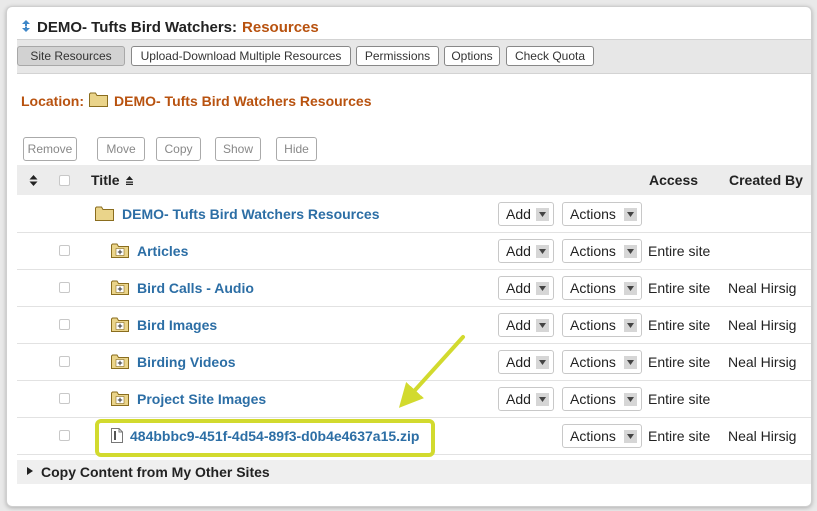 This screenshot has height=511, width=817. Describe the element at coordinates (30, 472) in the screenshot. I see `triangle-right-icon` at that location.